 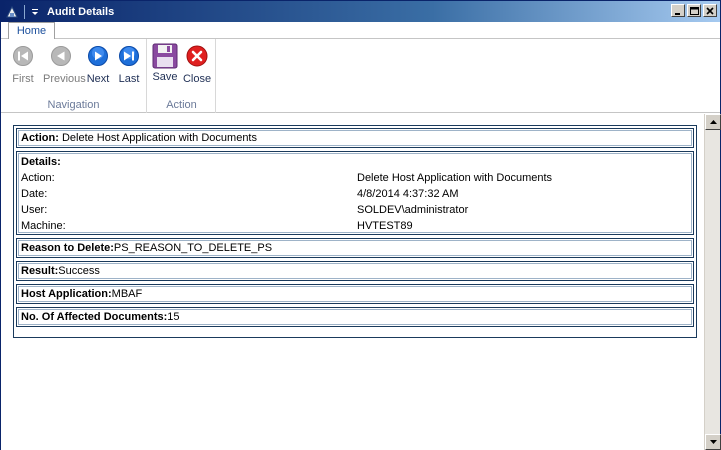 What do you see at coordinates (360, 11) in the screenshot?
I see `title-bar: Audit Details` at bounding box center [360, 11].